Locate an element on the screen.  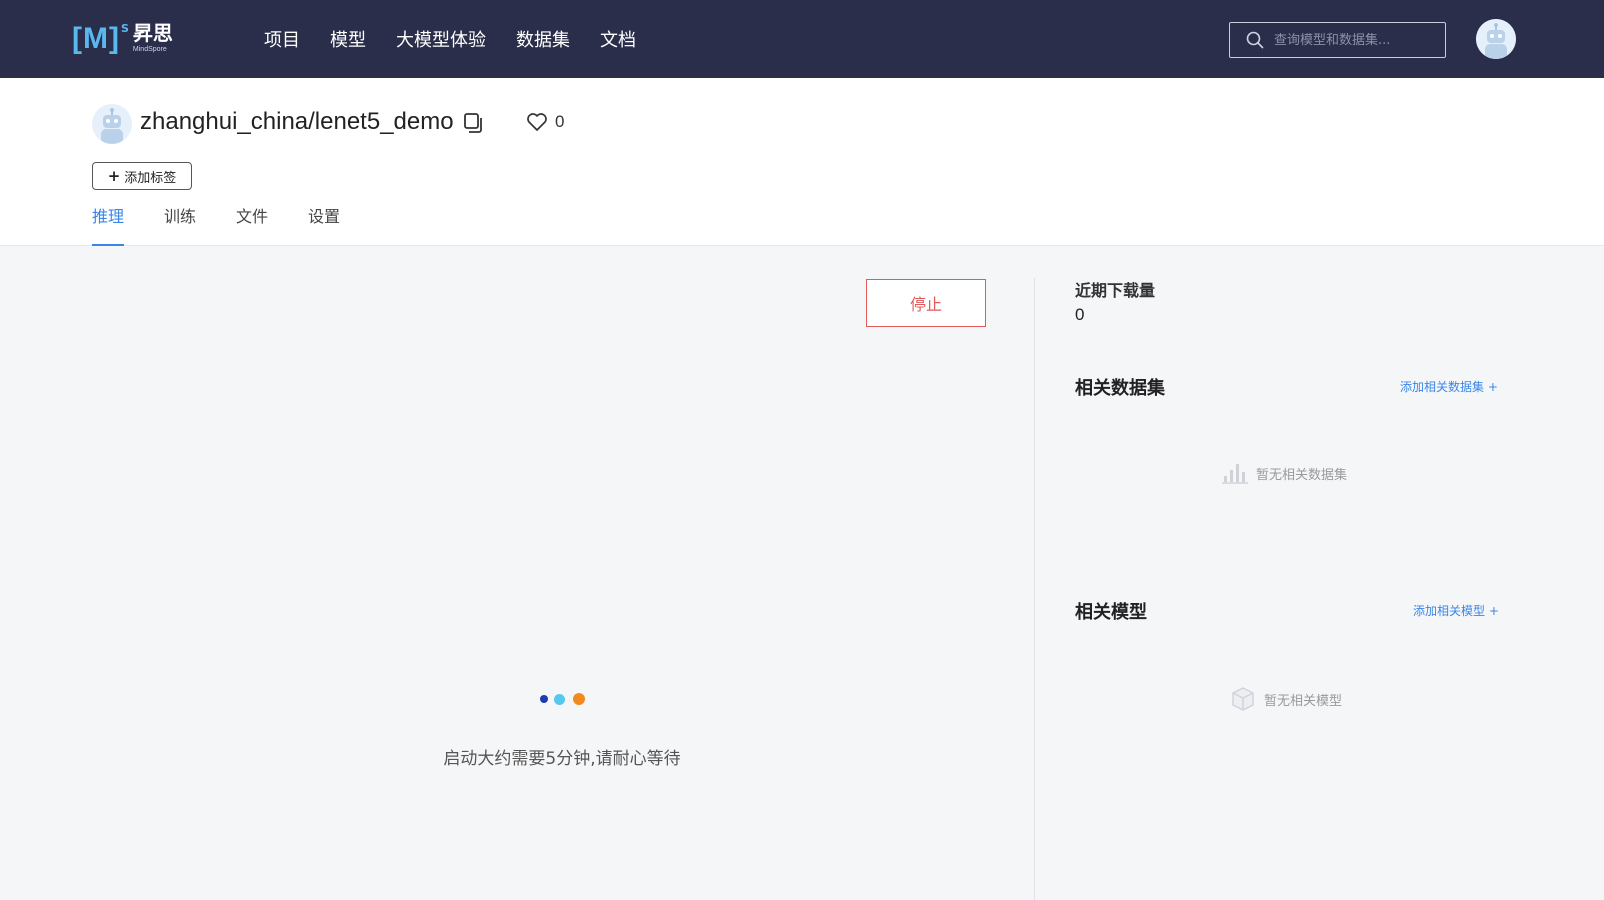
tab-settings: 设置 is located at coordinates (324, 226).